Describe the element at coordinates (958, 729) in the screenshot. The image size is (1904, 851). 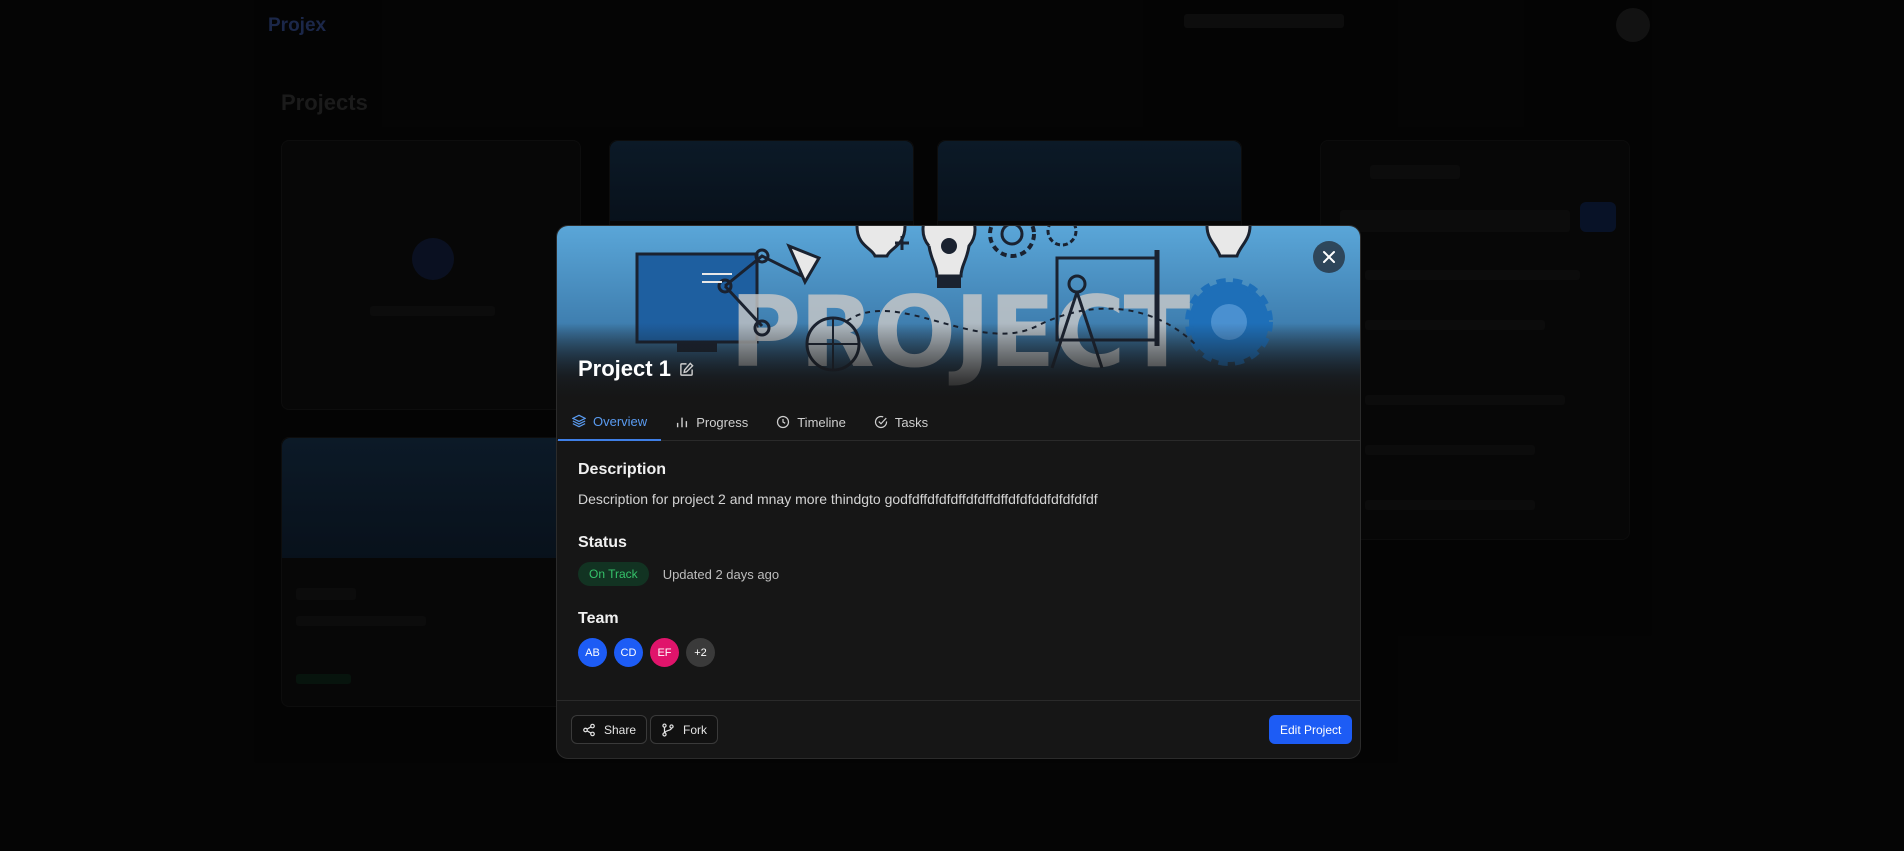
I see `modal-footer: Share Fork Edit Project` at that location.